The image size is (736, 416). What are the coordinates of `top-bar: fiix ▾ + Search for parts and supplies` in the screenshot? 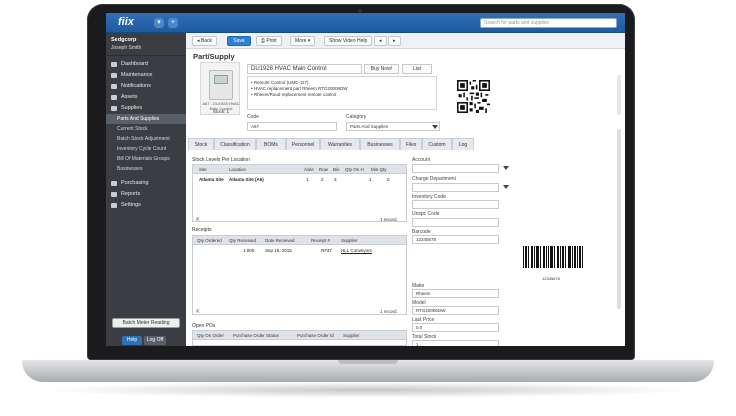 It's located at (365, 23).